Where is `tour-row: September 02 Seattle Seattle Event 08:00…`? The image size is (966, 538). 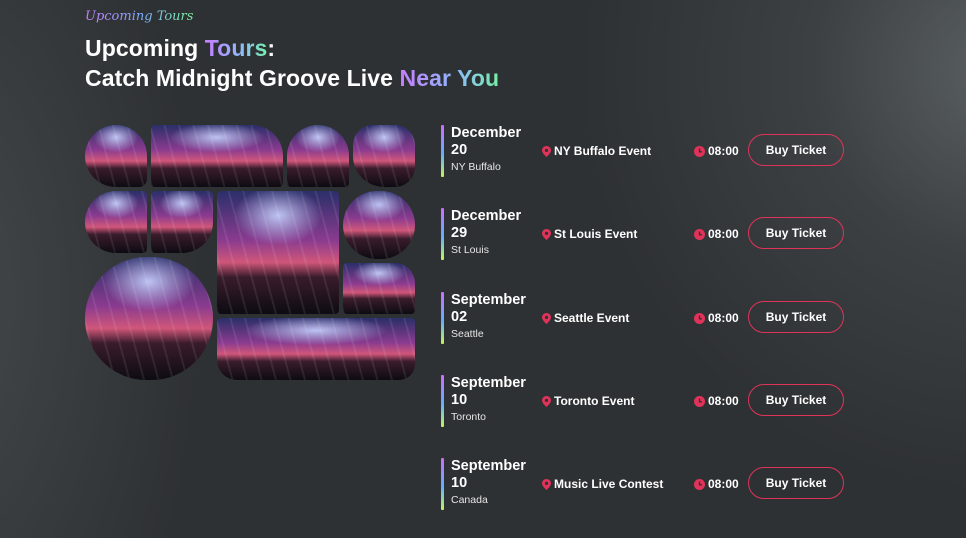
tour-row: September 02 Seattle Seattle Event 08:00… is located at coordinates (651, 318).